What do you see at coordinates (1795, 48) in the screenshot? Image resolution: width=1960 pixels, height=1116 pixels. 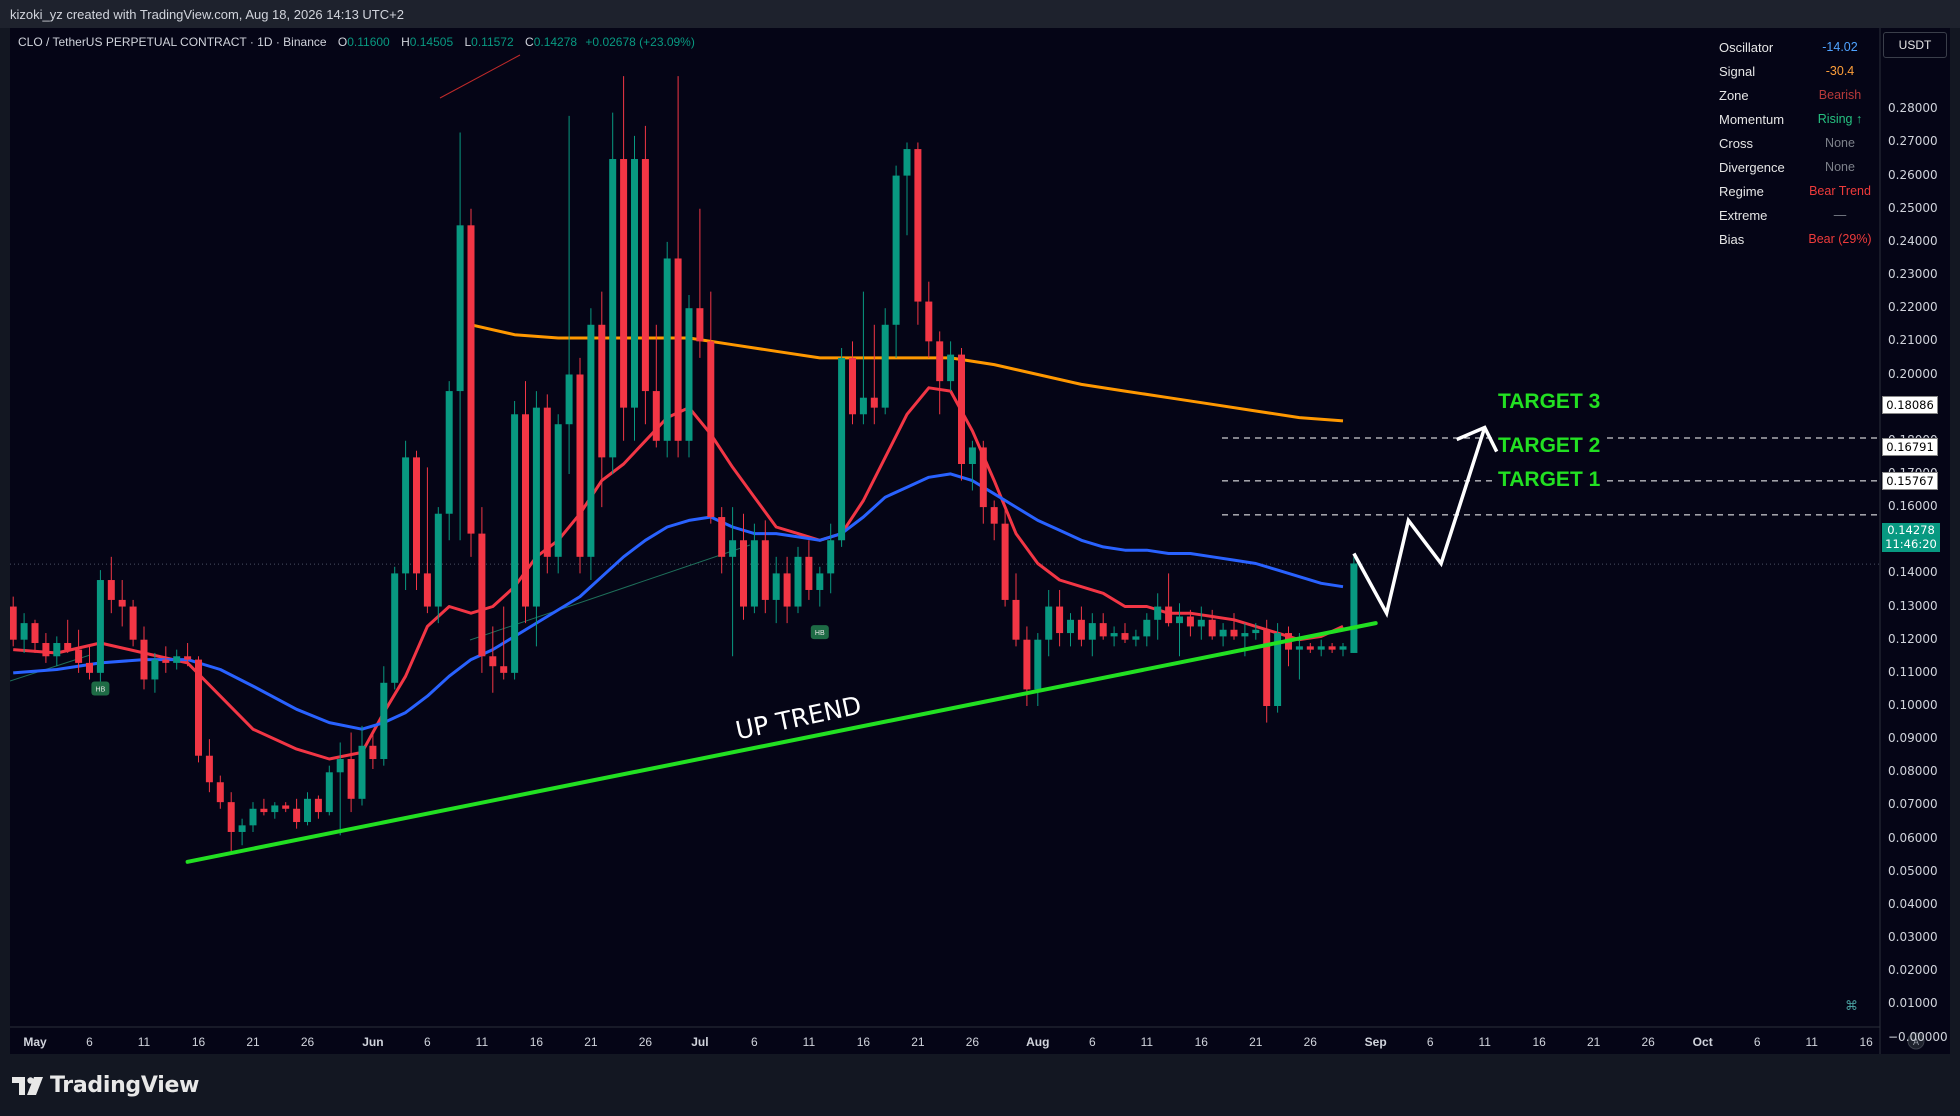 I see `indicator-row: Oscillator -14.02` at bounding box center [1795, 48].